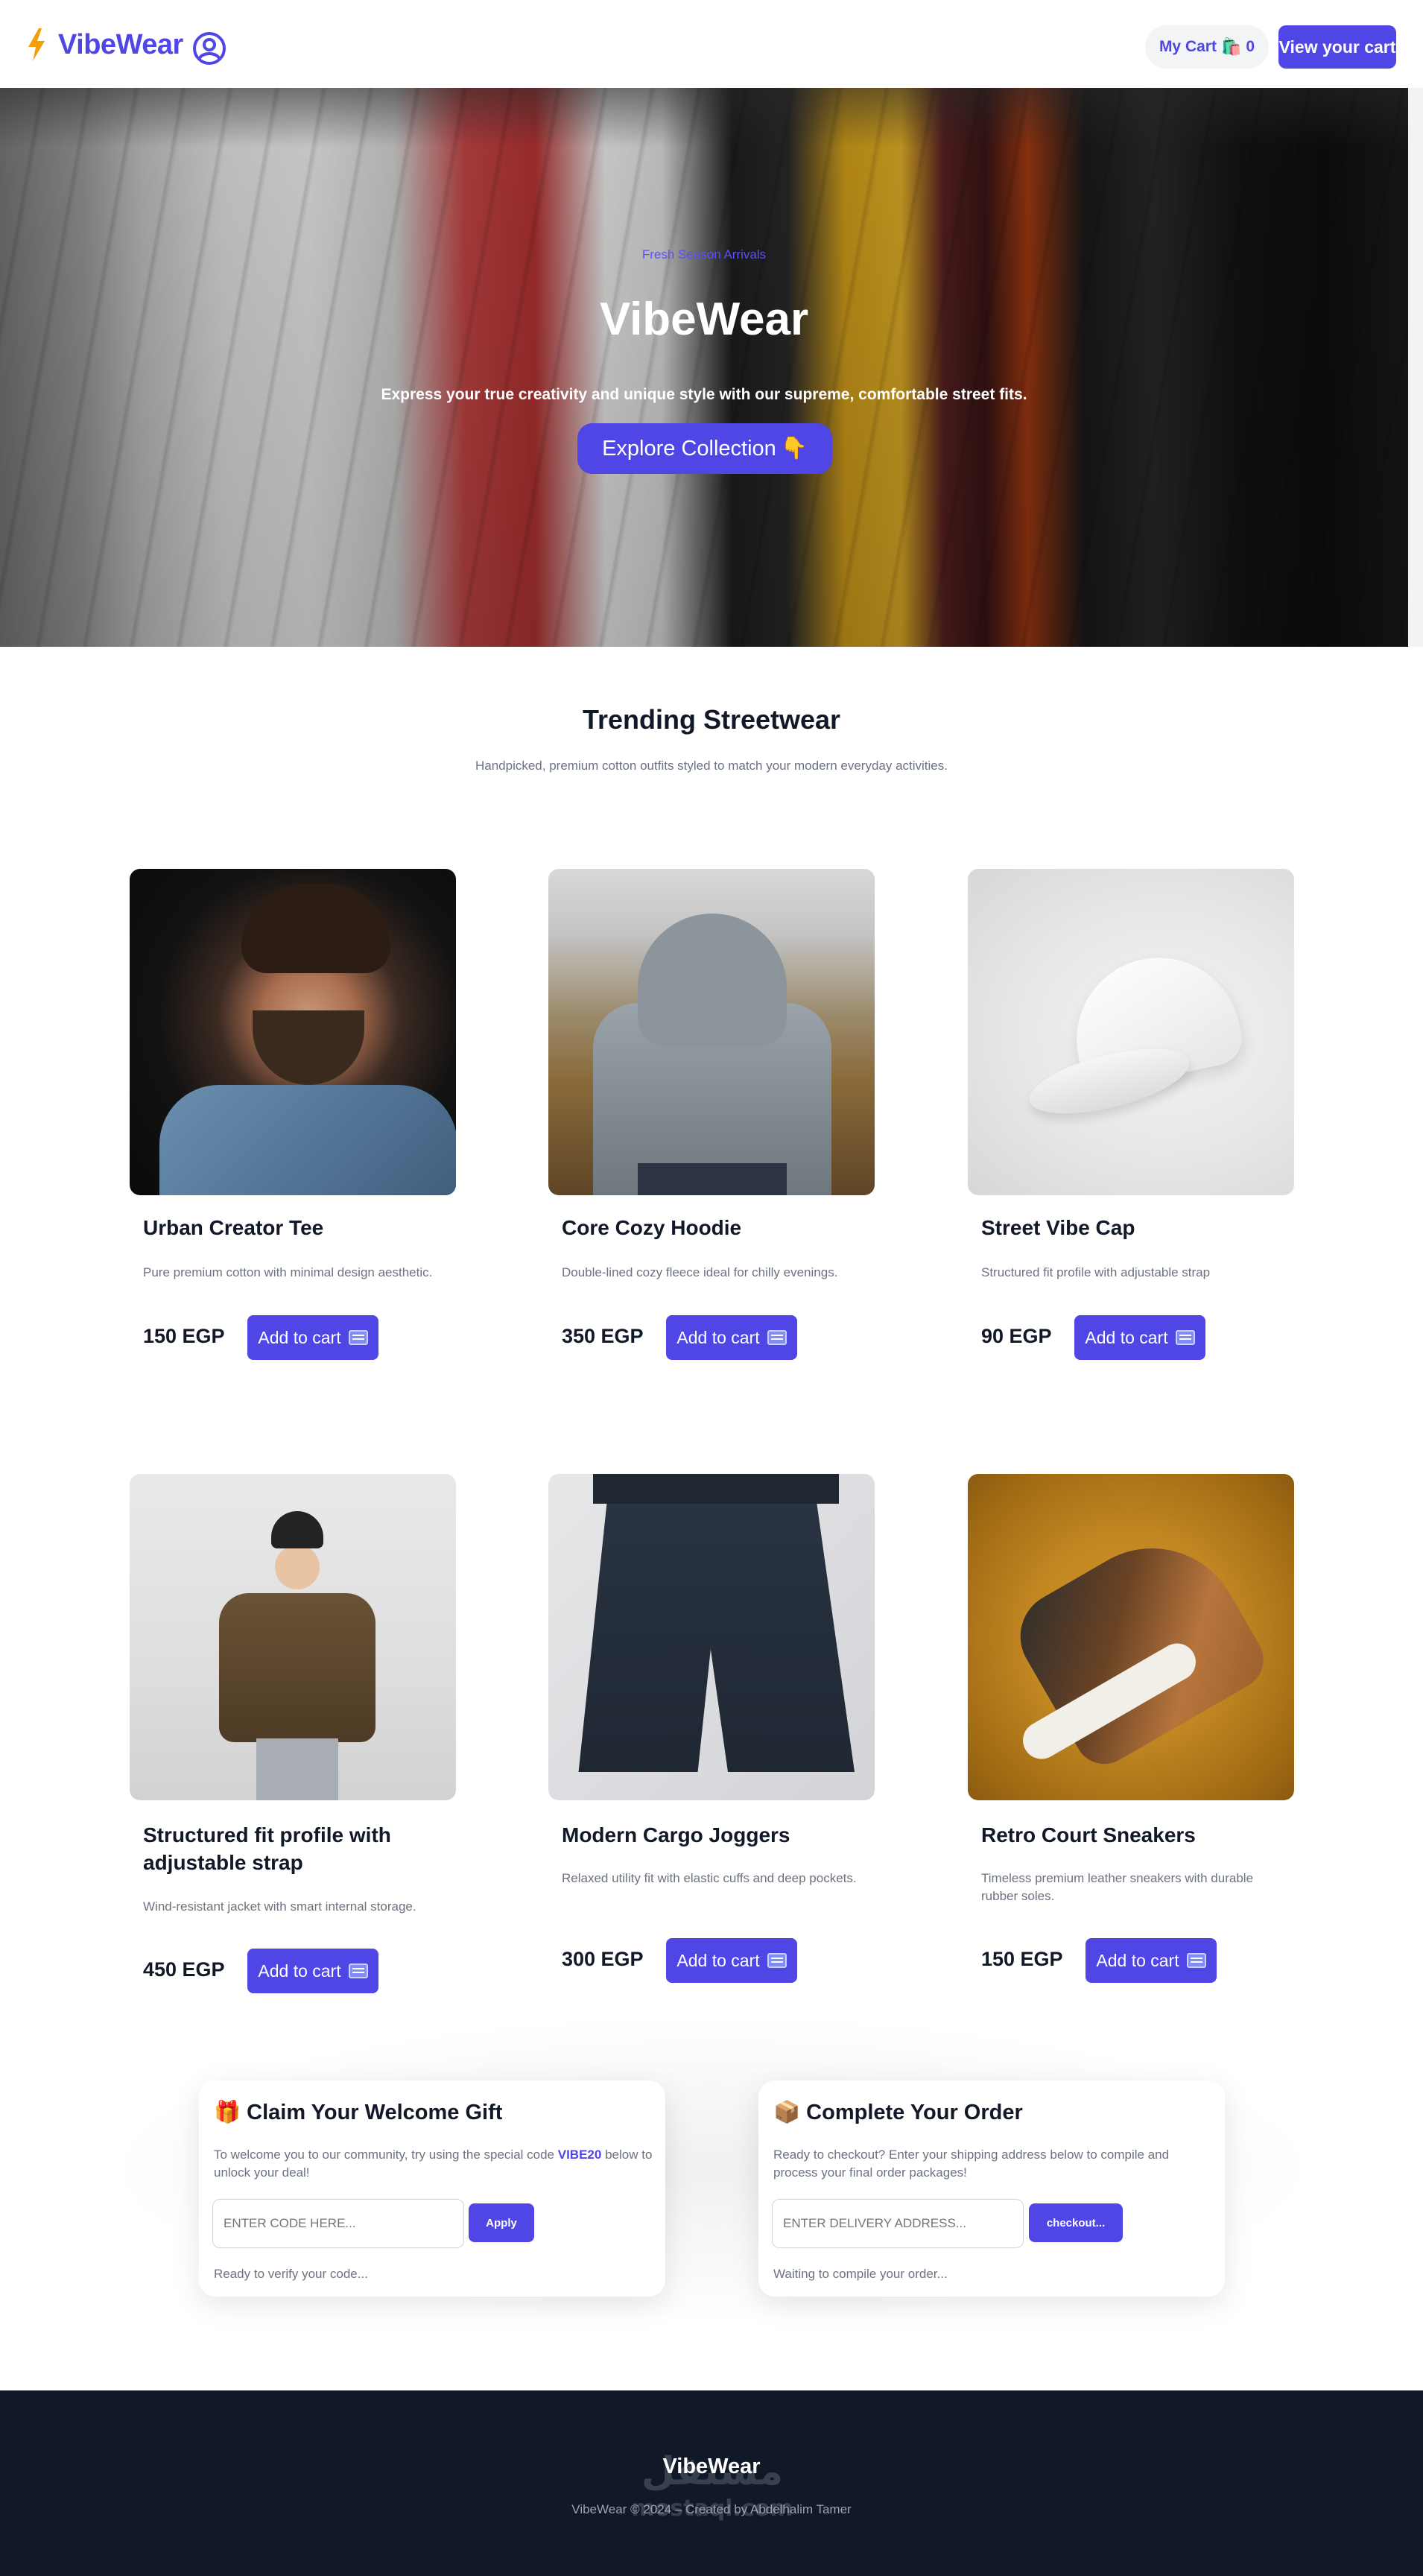  What do you see at coordinates (338, 2224) in the screenshot?
I see `promo-code-input` at bounding box center [338, 2224].